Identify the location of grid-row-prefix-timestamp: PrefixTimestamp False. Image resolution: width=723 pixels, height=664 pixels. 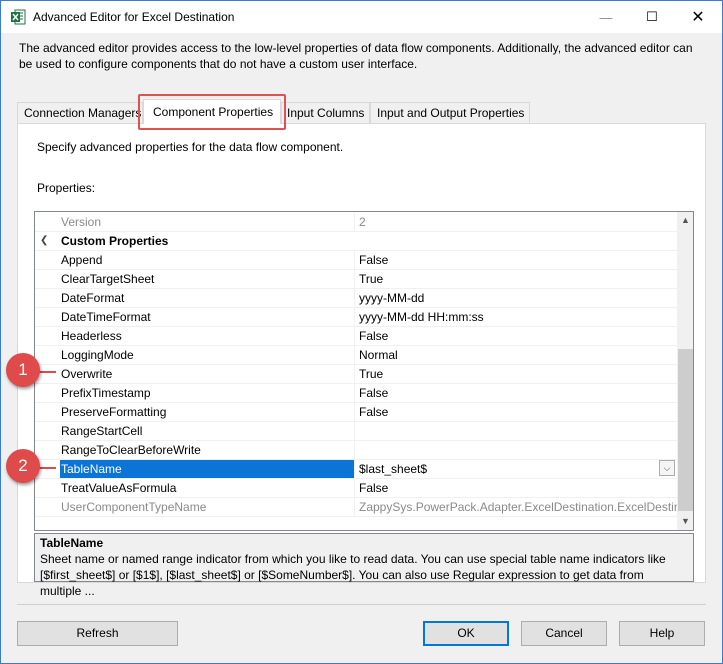
(356, 393).